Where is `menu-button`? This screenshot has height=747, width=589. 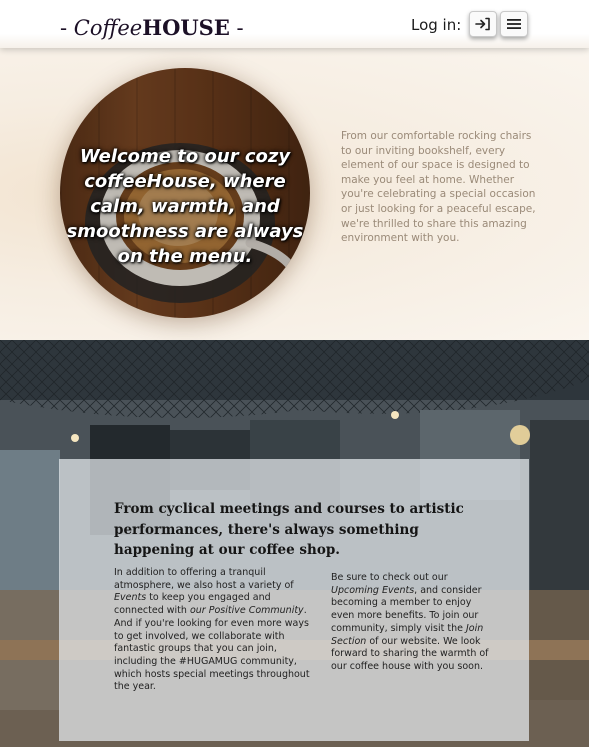 menu-button is located at coordinates (514, 24).